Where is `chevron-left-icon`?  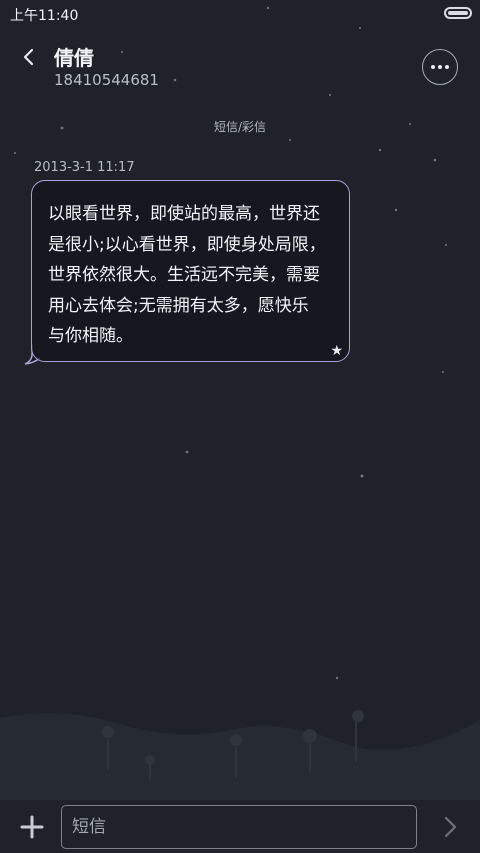
chevron-left-icon is located at coordinates (28, 57).